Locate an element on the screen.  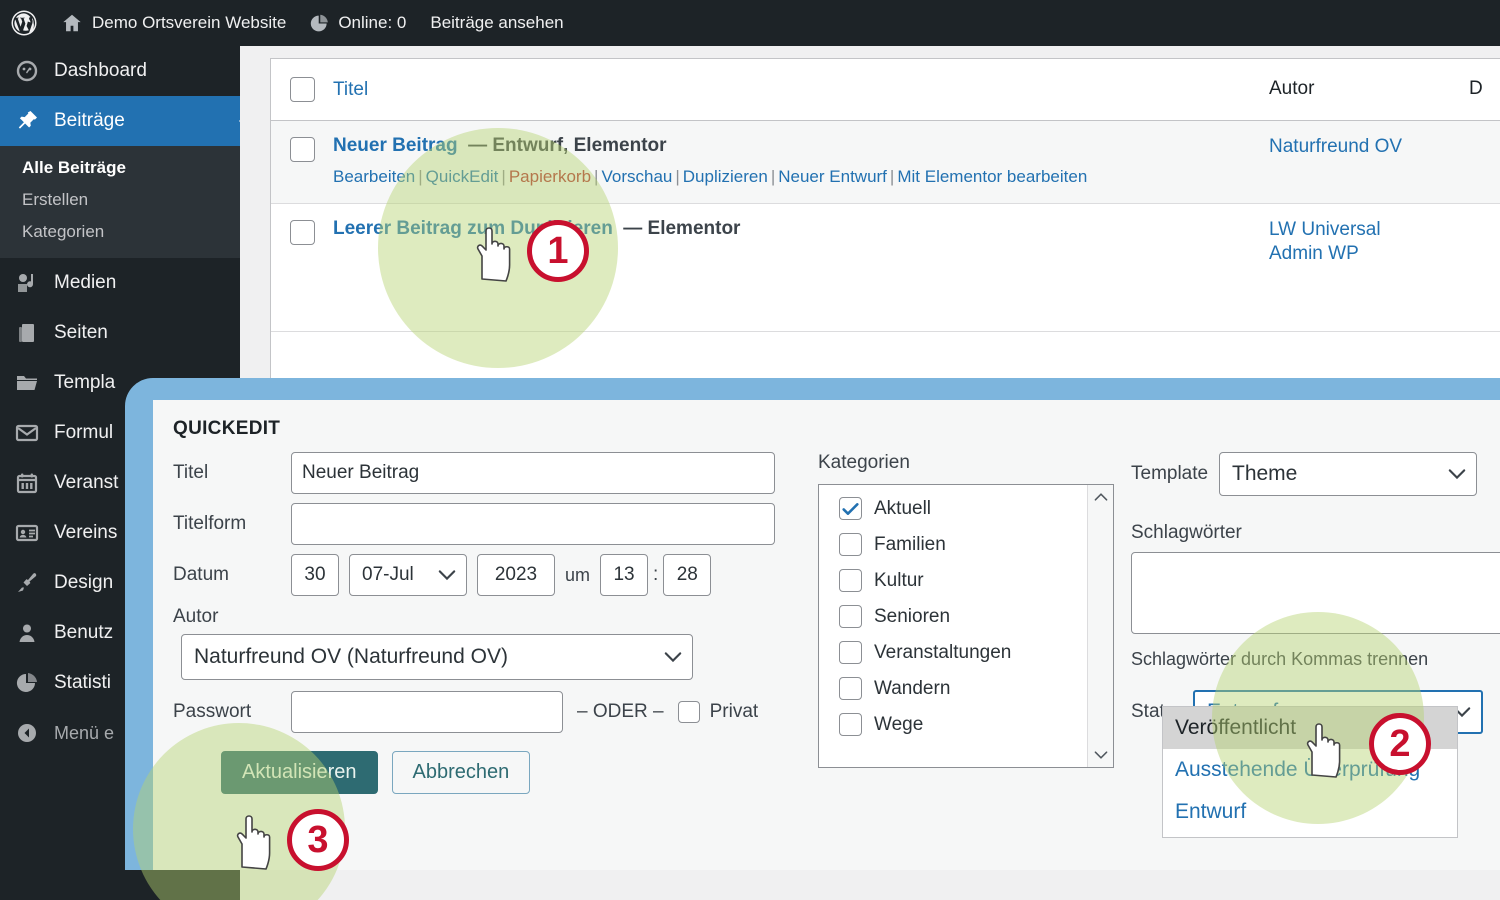
cancel-button: Abbrechen is located at coordinates (461, 772).